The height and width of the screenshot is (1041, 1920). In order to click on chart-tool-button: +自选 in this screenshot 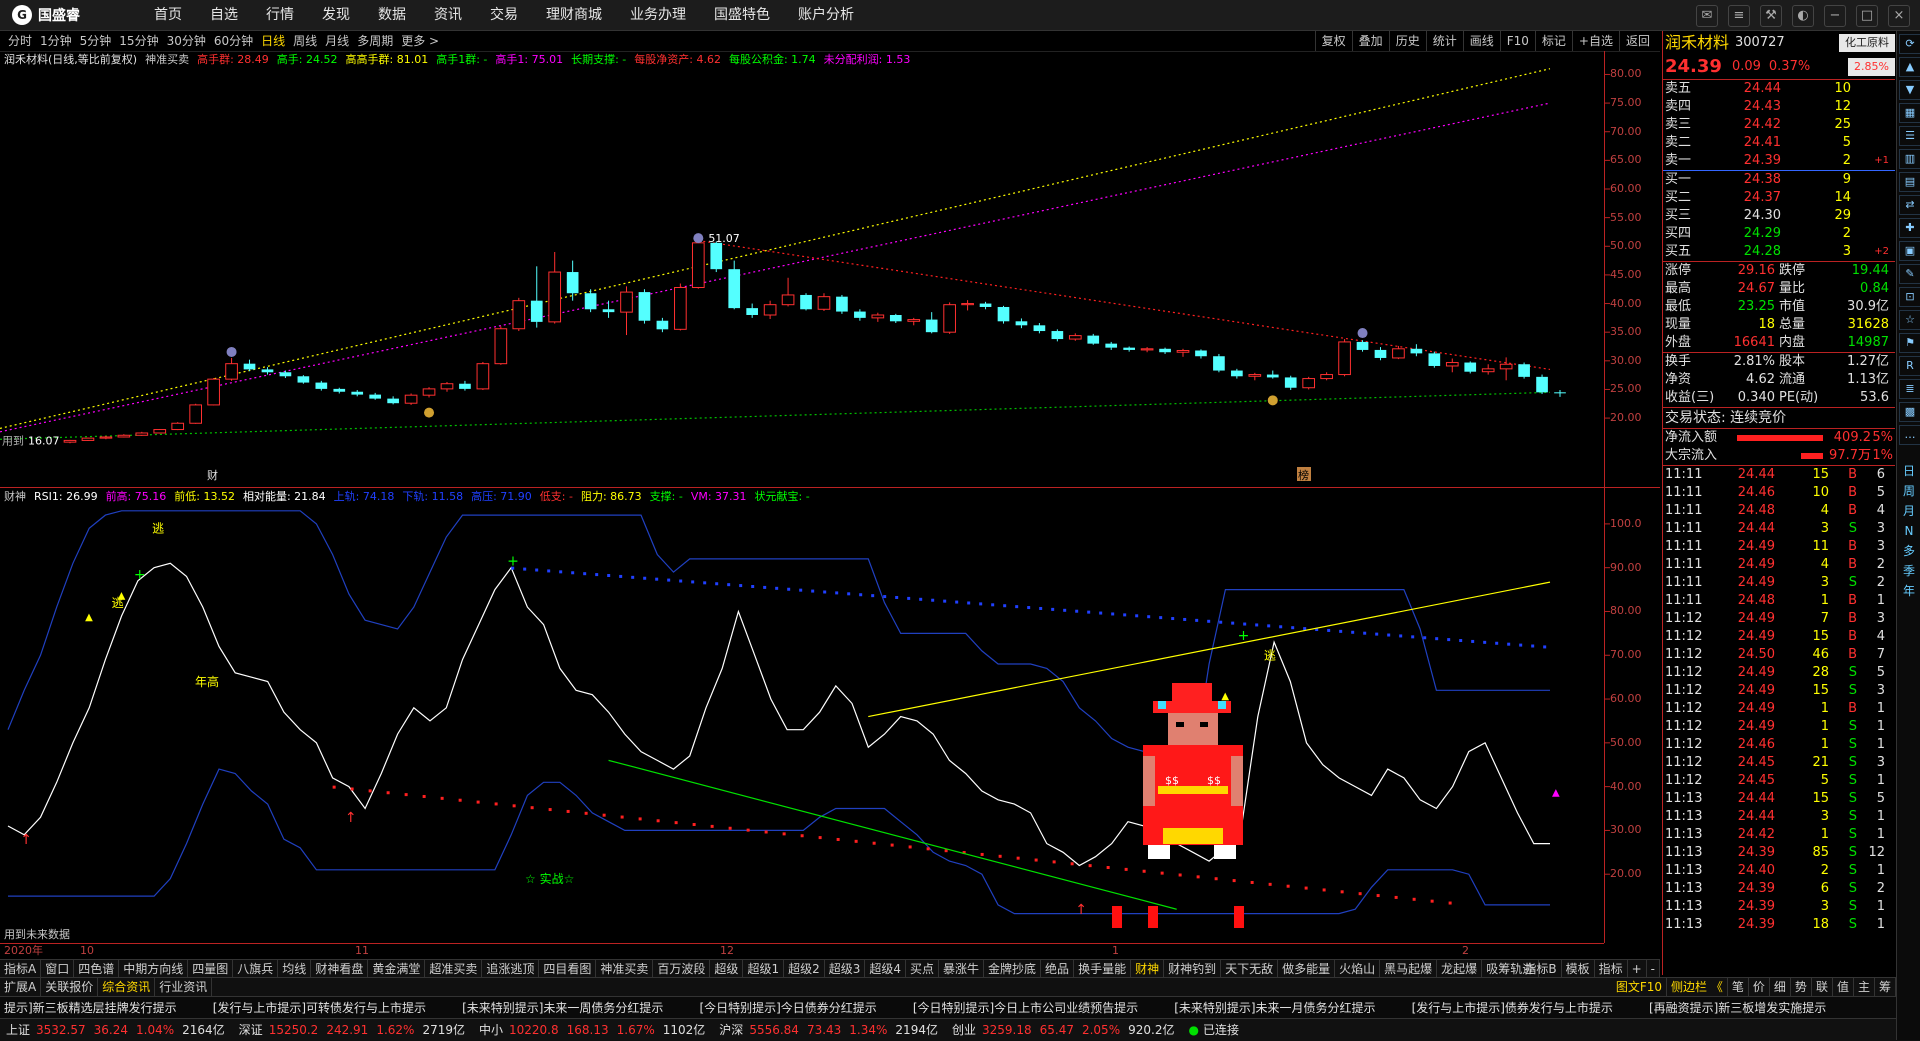, I will do `click(1595, 41)`.